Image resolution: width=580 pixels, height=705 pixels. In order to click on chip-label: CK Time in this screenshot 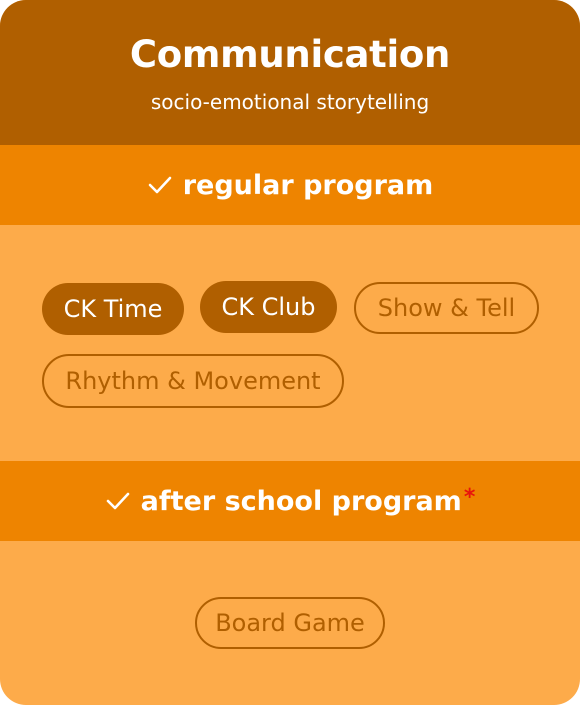, I will do `click(113, 309)`.